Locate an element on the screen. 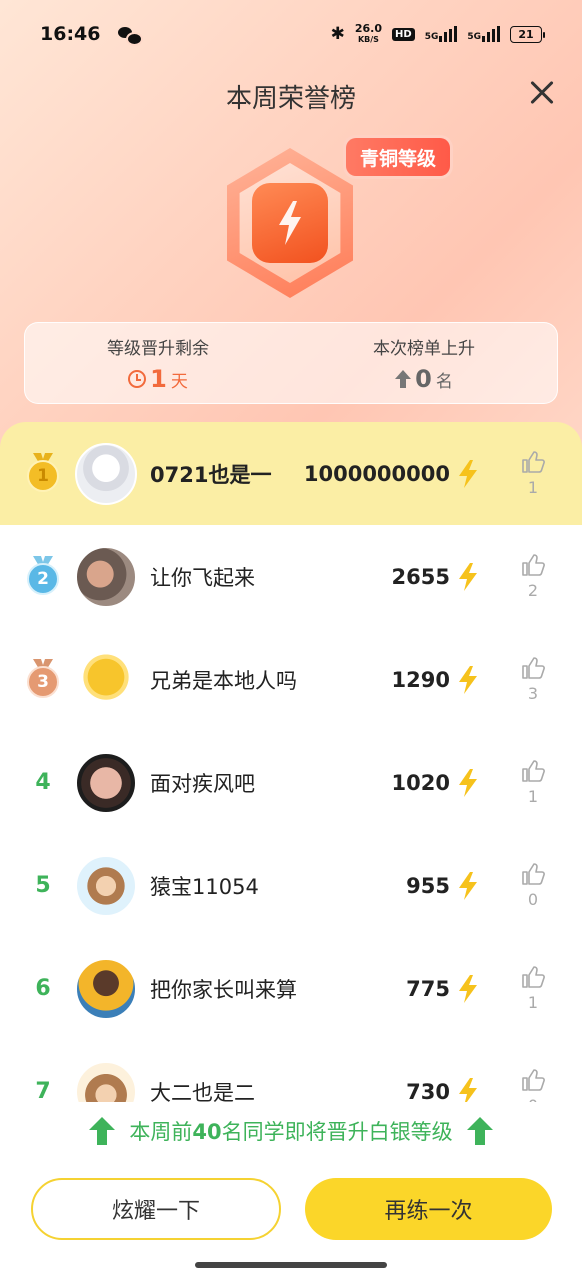  ranking-row: 6 把你家长叫来算 775 1 is located at coordinates (291, 988).